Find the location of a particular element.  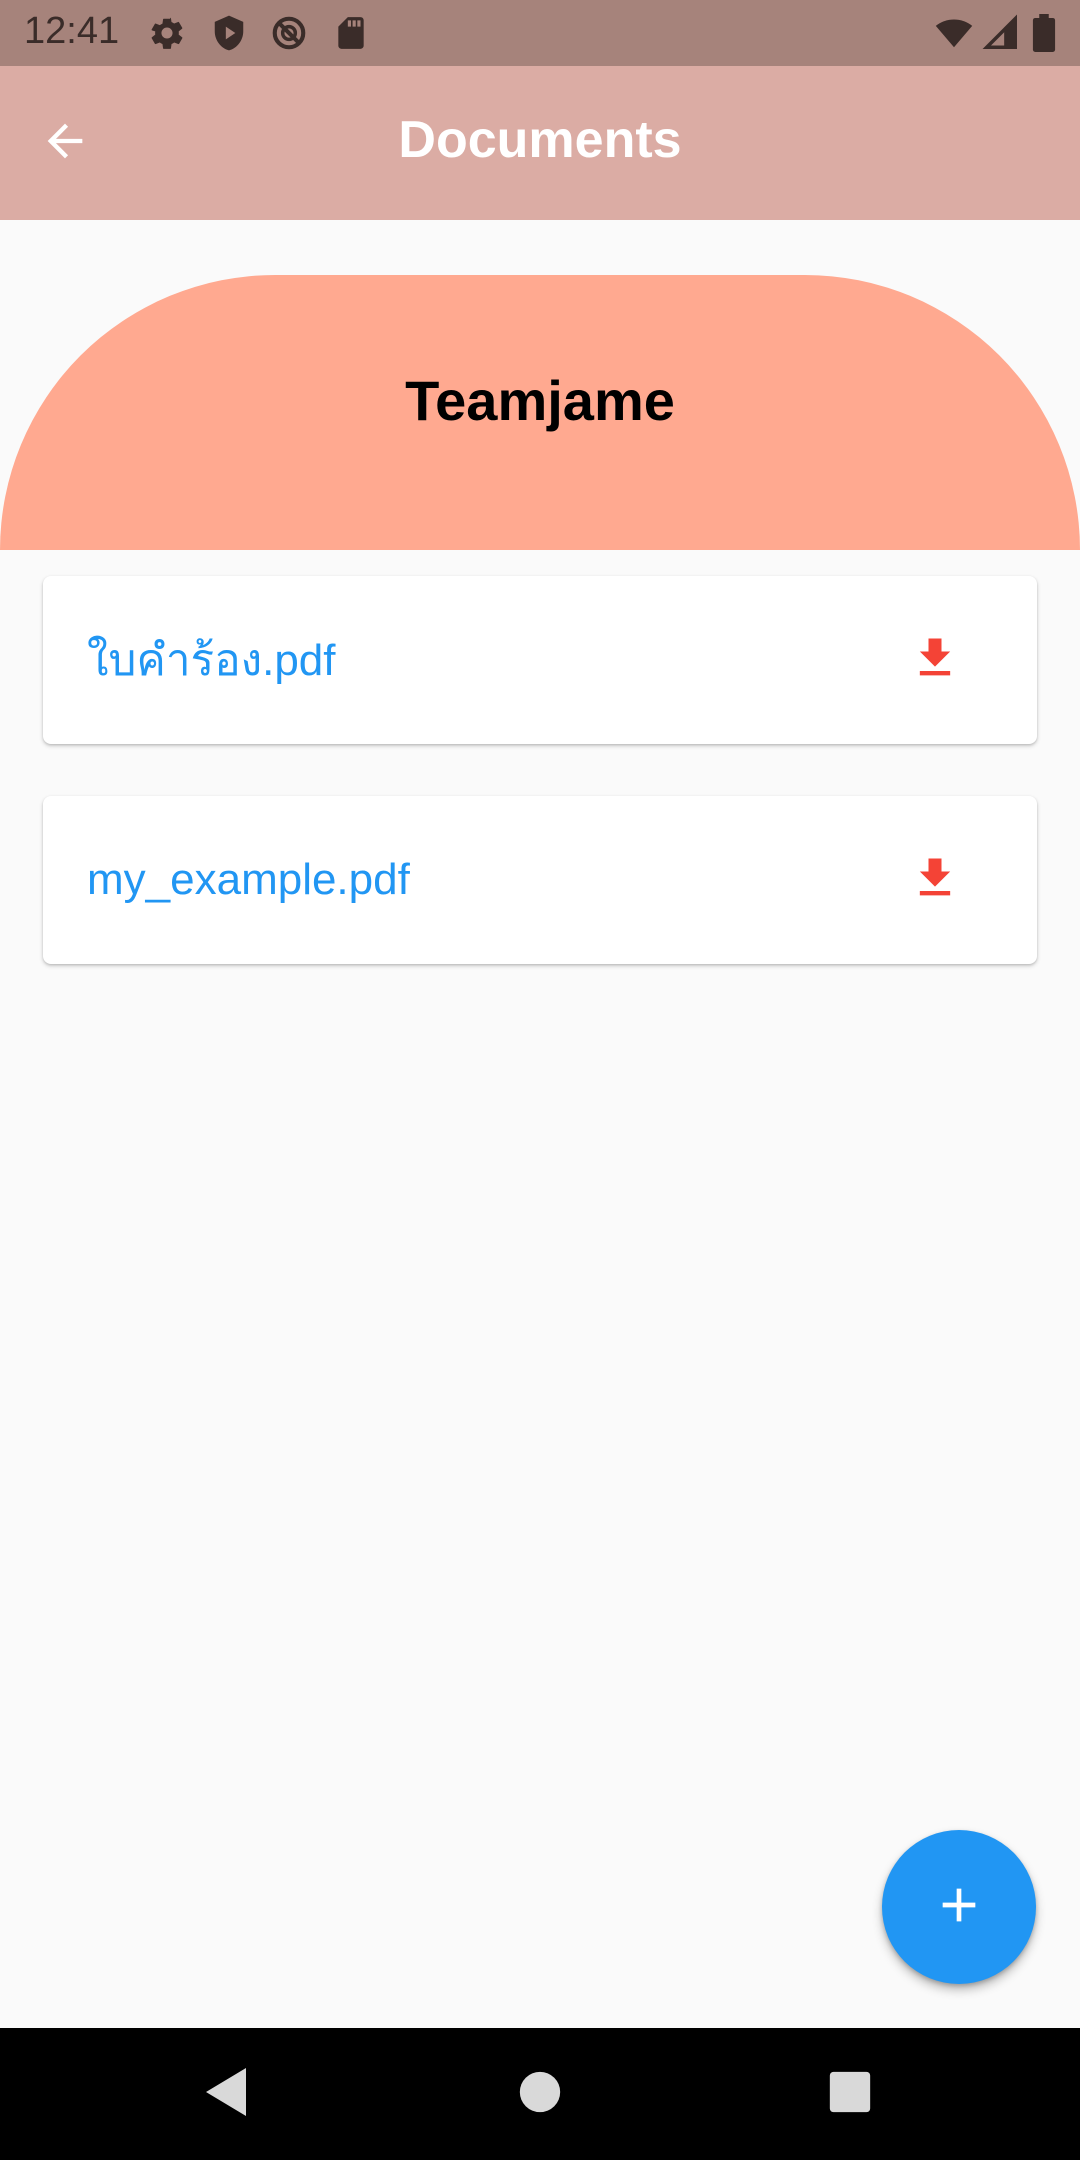

no-sync-icon is located at coordinates (289, 33).